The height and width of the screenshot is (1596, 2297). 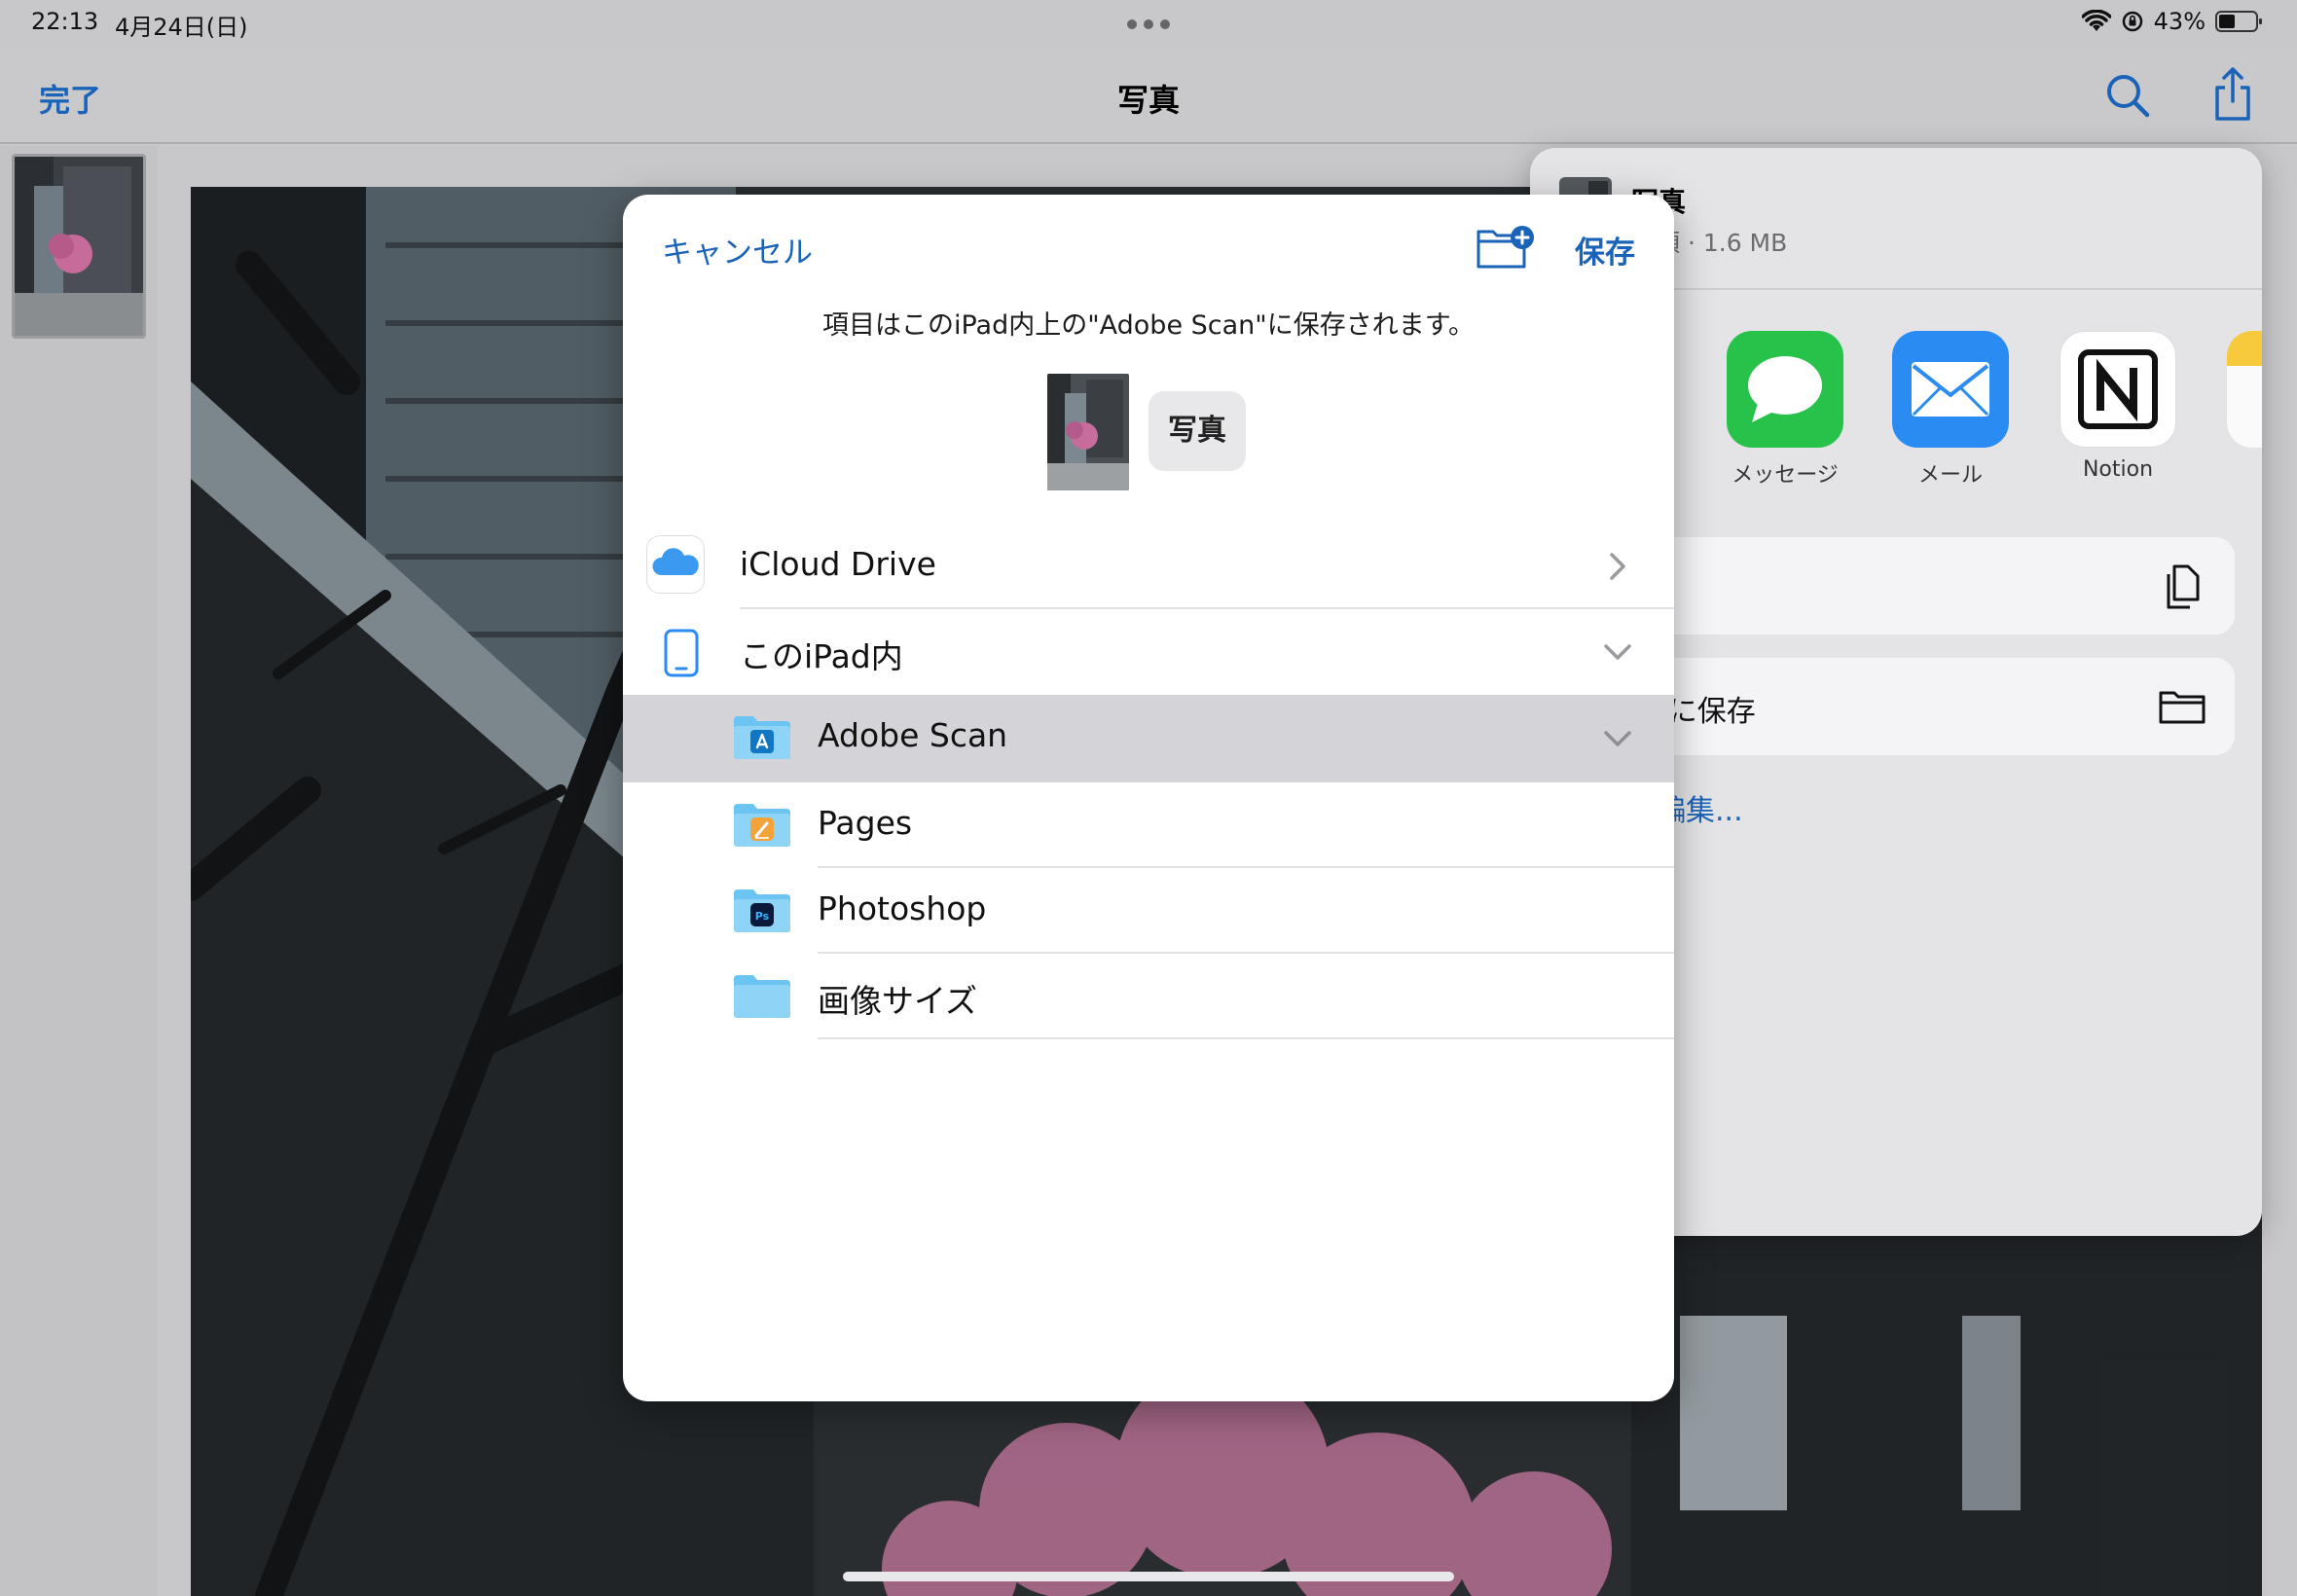 I want to click on file-name-field: 写真, so click(x=1197, y=431).